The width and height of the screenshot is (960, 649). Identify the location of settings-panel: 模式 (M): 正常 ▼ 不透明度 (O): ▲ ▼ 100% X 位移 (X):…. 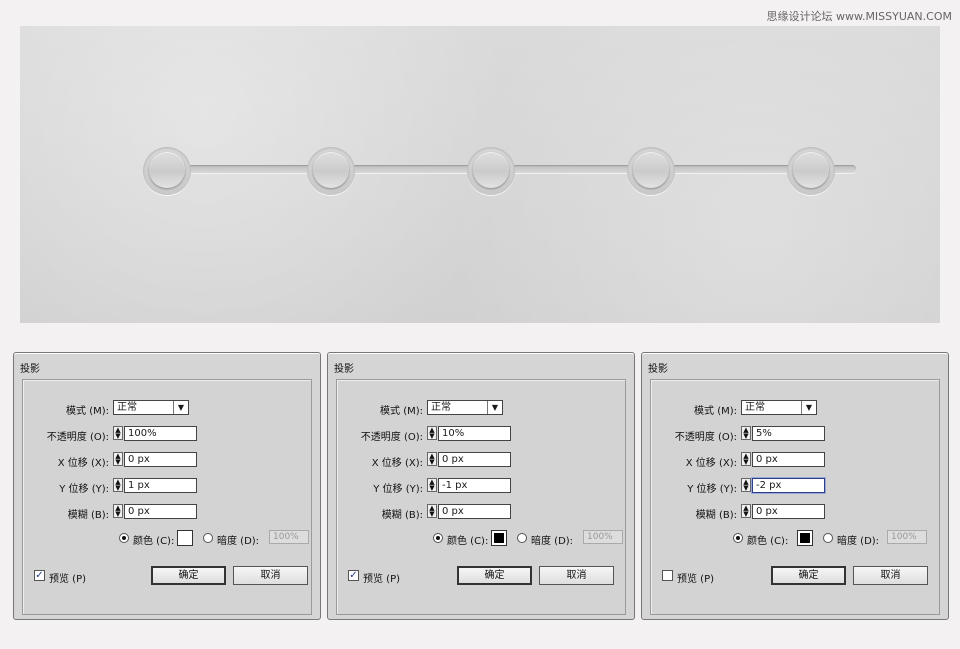
(167, 497).